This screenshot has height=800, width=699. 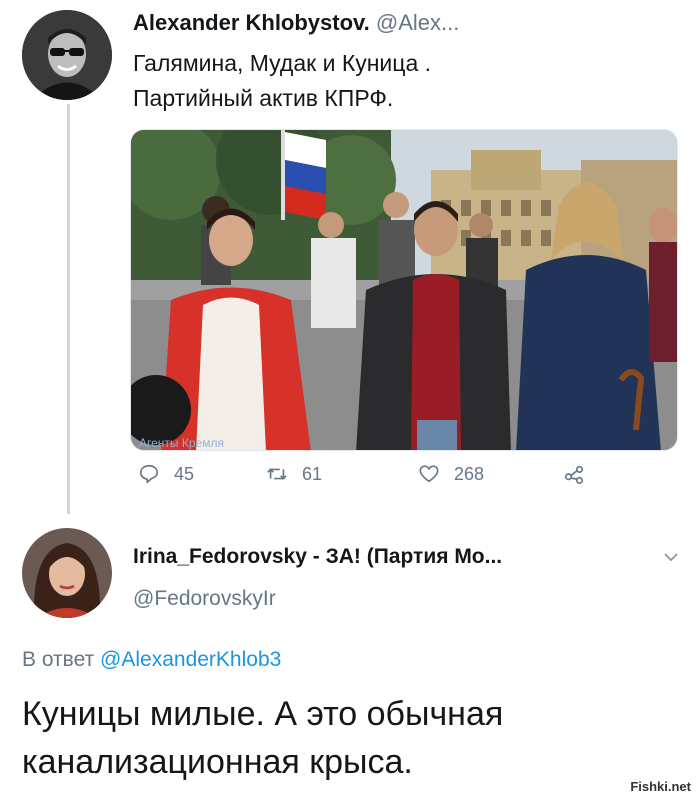 What do you see at coordinates (204, 599) in the screenshot?
I see `tweet2-author-handle: @FedorovskyIr` at bounding box center [204, 599].